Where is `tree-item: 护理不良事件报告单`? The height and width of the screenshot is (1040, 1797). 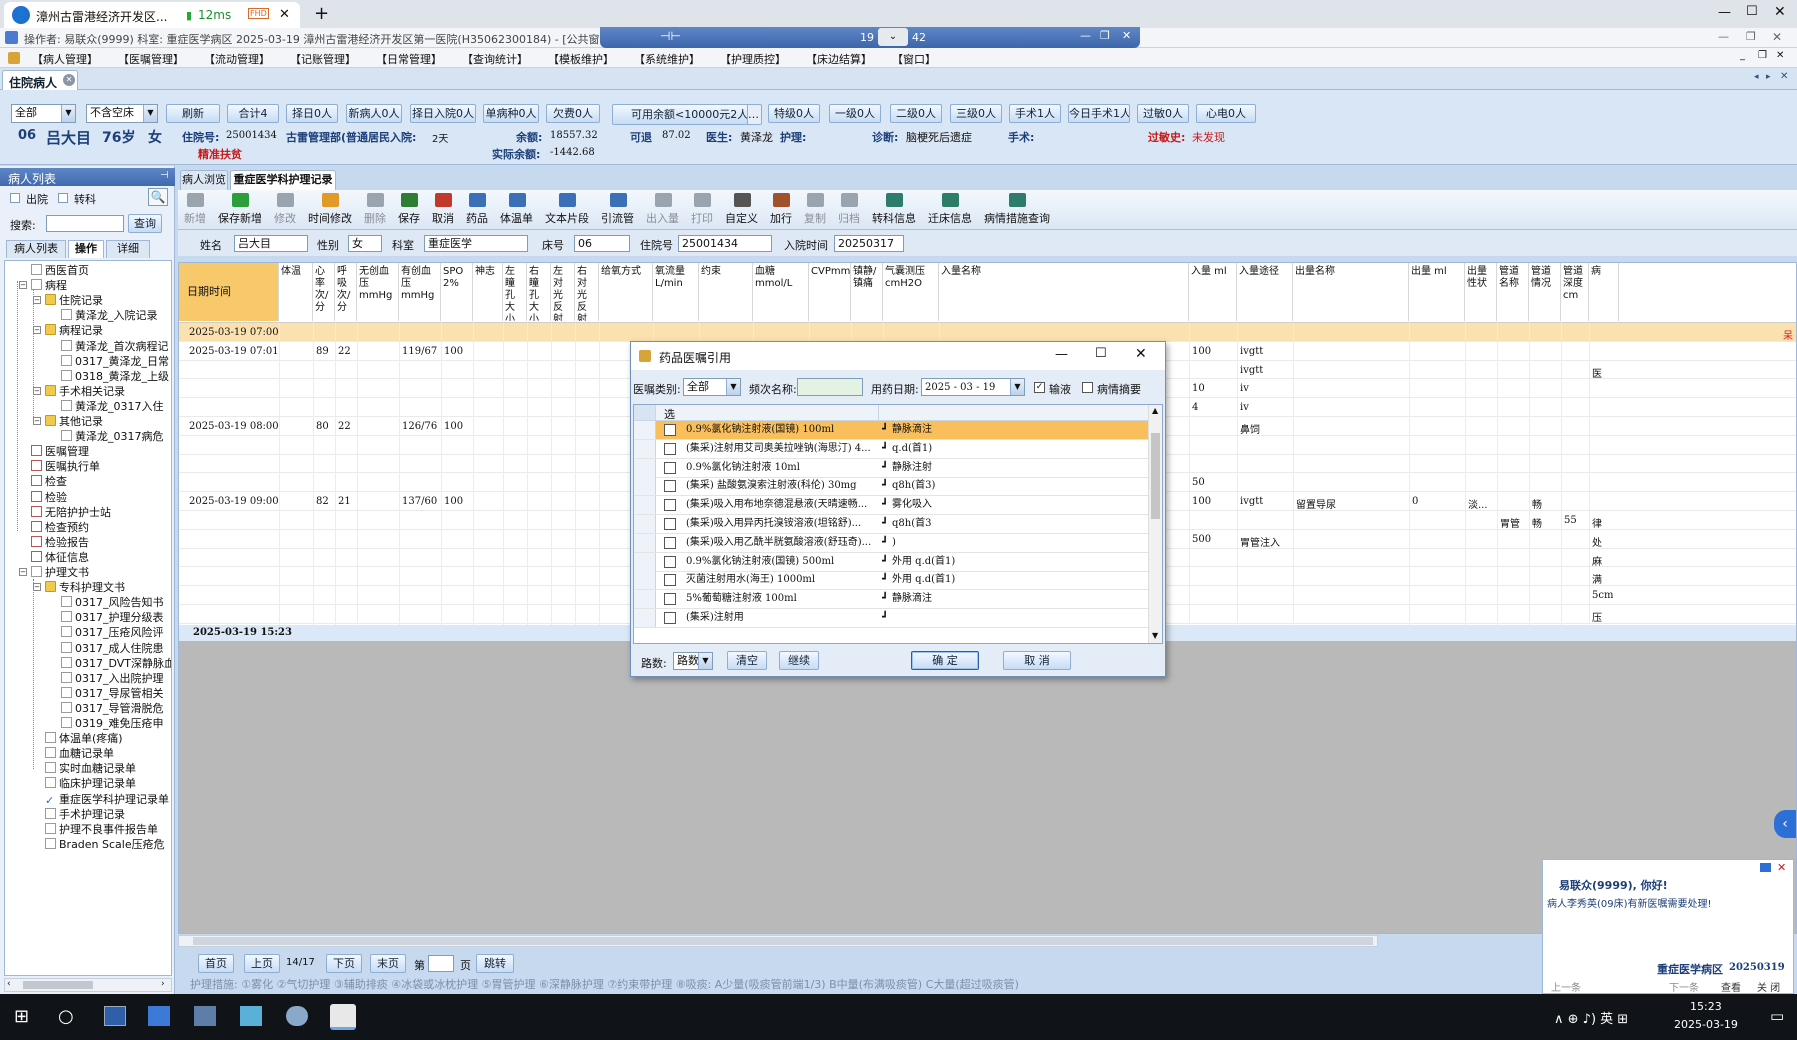 tree-item: 护理不良事件报告单 is located at coordinates (101, 829).